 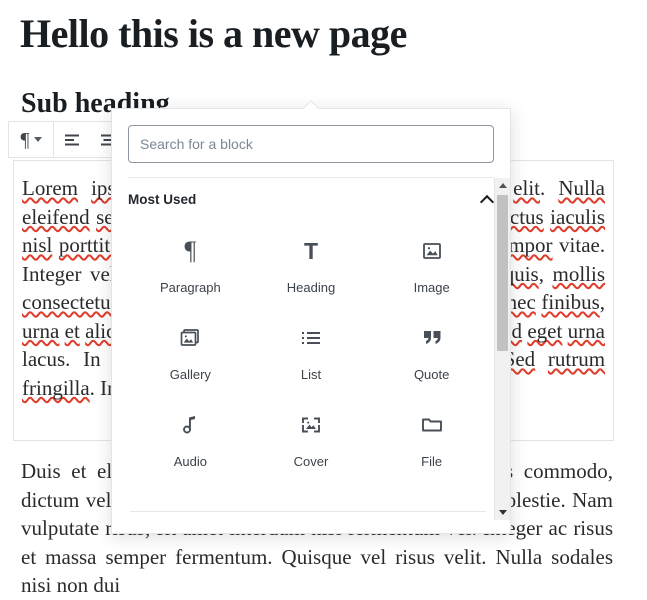 I want to click on align-left-button, so click(x=72, y=139).